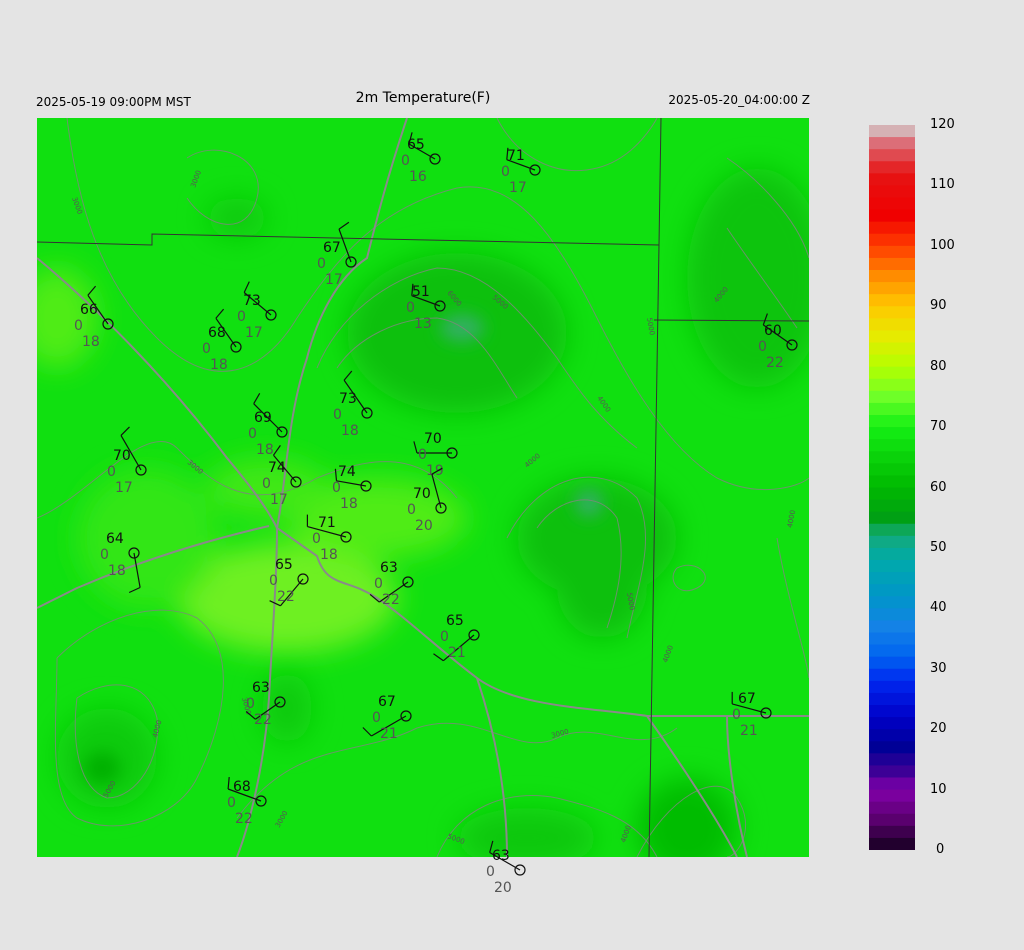 Image resolution: width=1024 pixels, height=950 pixels. What do you see at coordinates (938, 547) in the screenshot?
I see `colorbar-tick-label: 50` at bounding box center [938, 547].